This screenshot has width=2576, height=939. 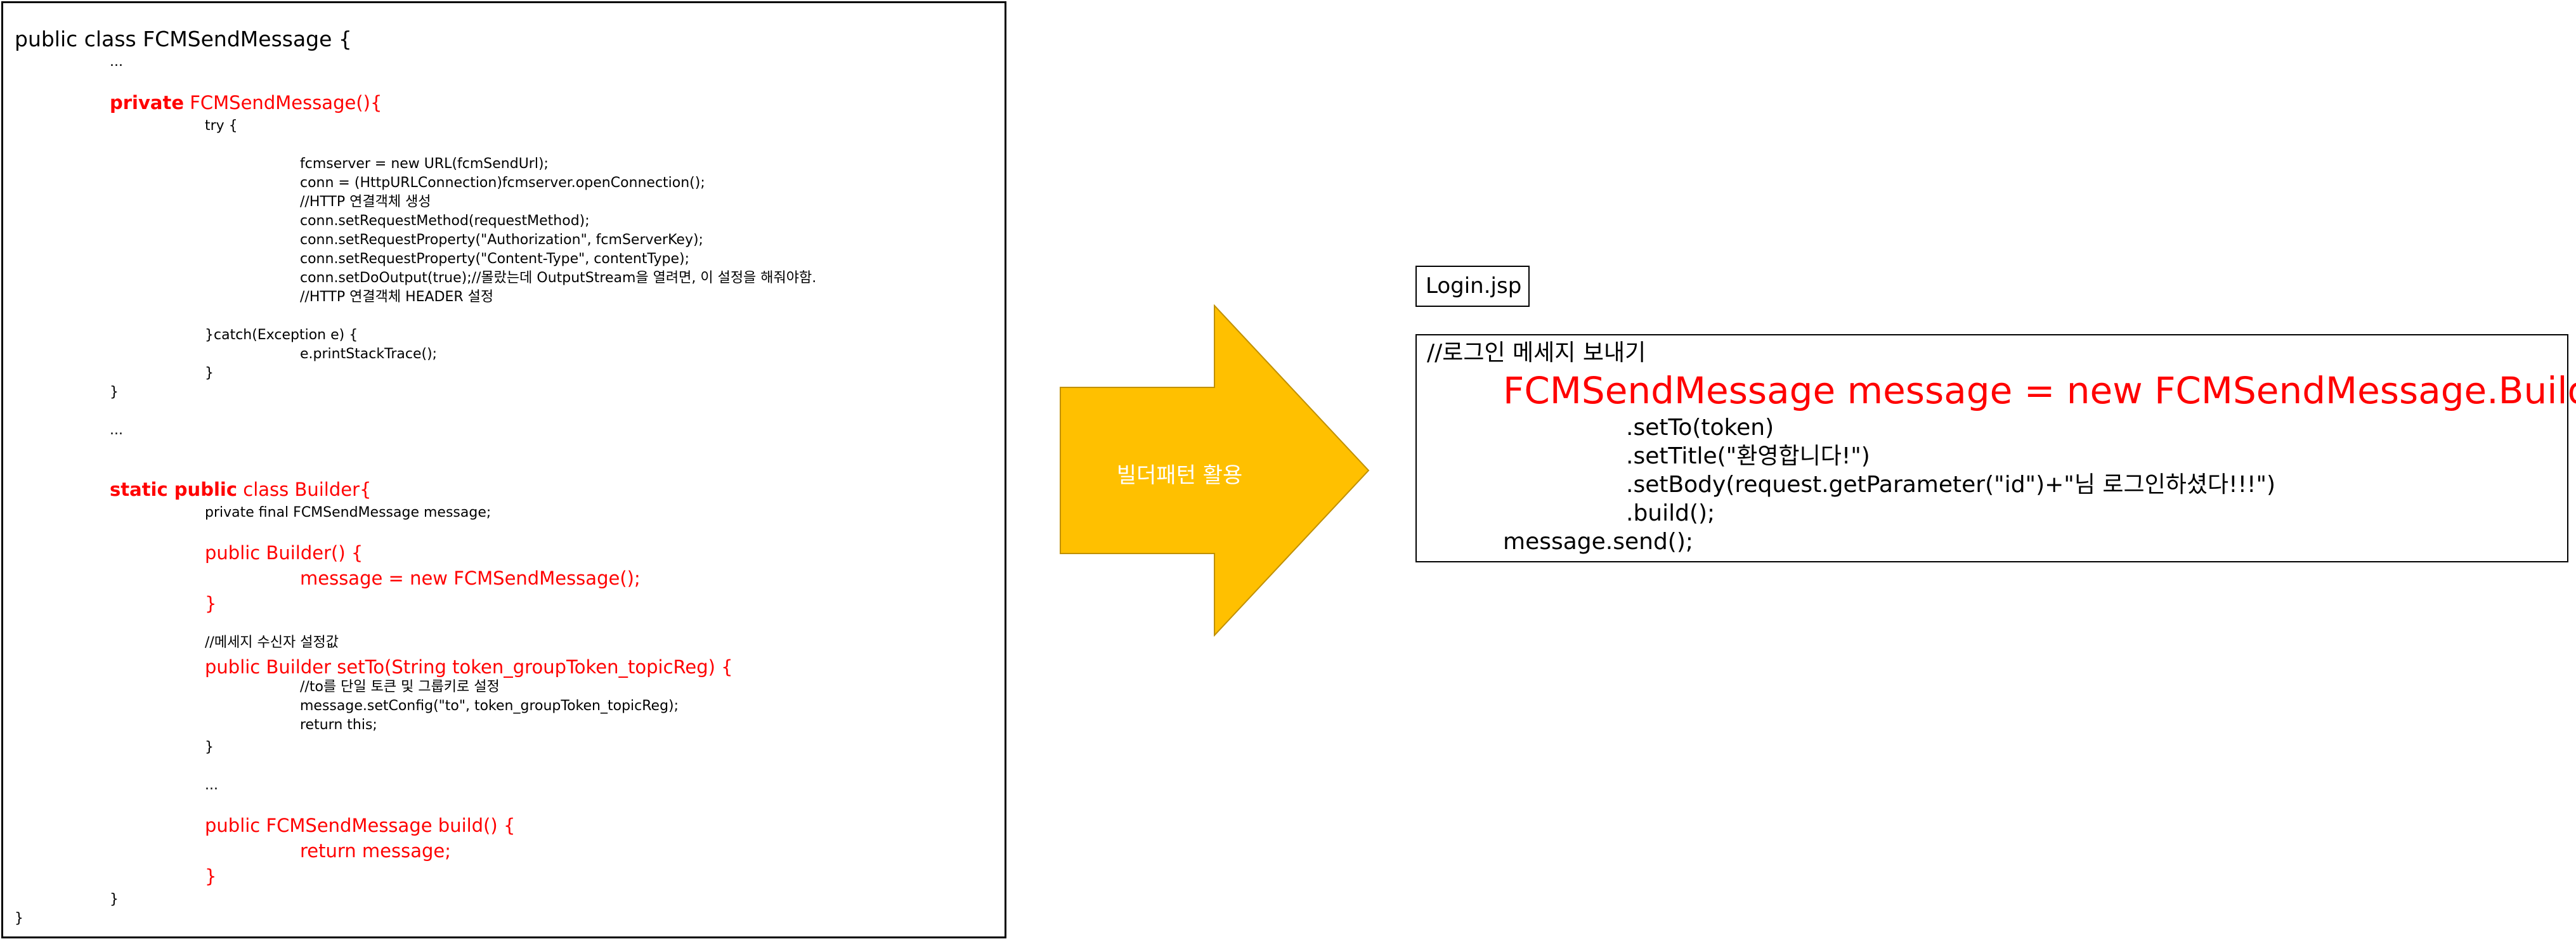 What do you see at coordinates (369, 354) in the screenshot?
I see `print-stack-trace-line: e.printStackTrace();` at bounding box center [369, 354].